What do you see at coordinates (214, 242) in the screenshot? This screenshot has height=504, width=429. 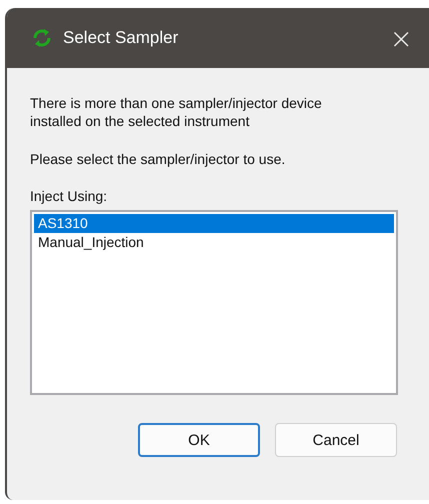 I see `list-item: Manual_Injection` at bounding box center [214, 242].